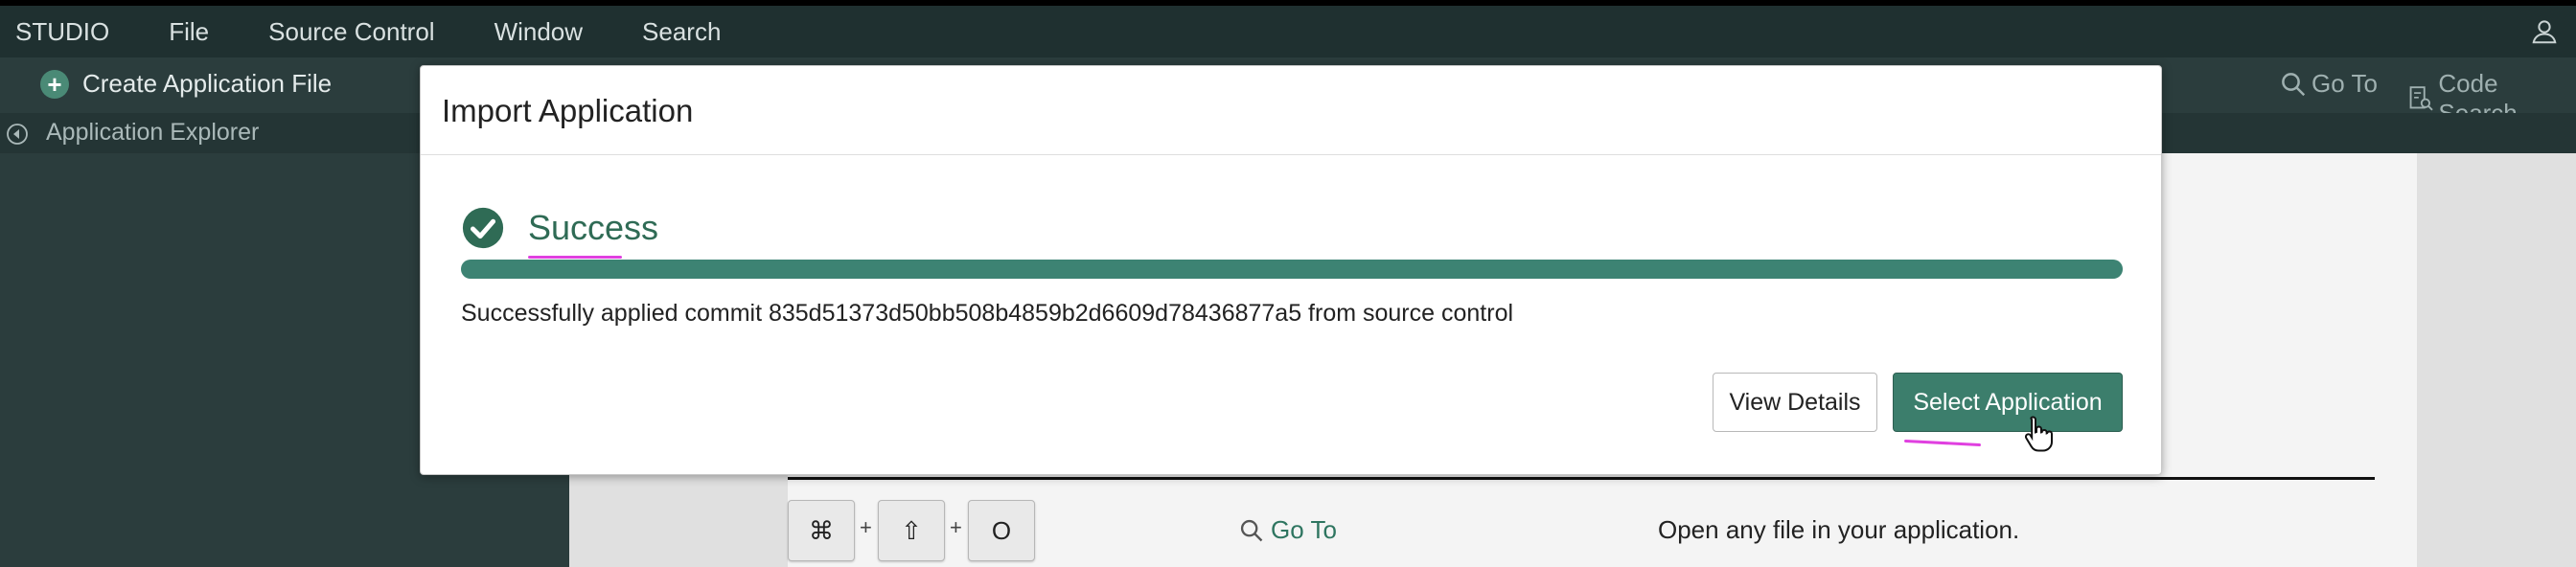  Describe the element at coordinates (821, 530) in the screenshot. I see `key-command: ⌘` at that location.